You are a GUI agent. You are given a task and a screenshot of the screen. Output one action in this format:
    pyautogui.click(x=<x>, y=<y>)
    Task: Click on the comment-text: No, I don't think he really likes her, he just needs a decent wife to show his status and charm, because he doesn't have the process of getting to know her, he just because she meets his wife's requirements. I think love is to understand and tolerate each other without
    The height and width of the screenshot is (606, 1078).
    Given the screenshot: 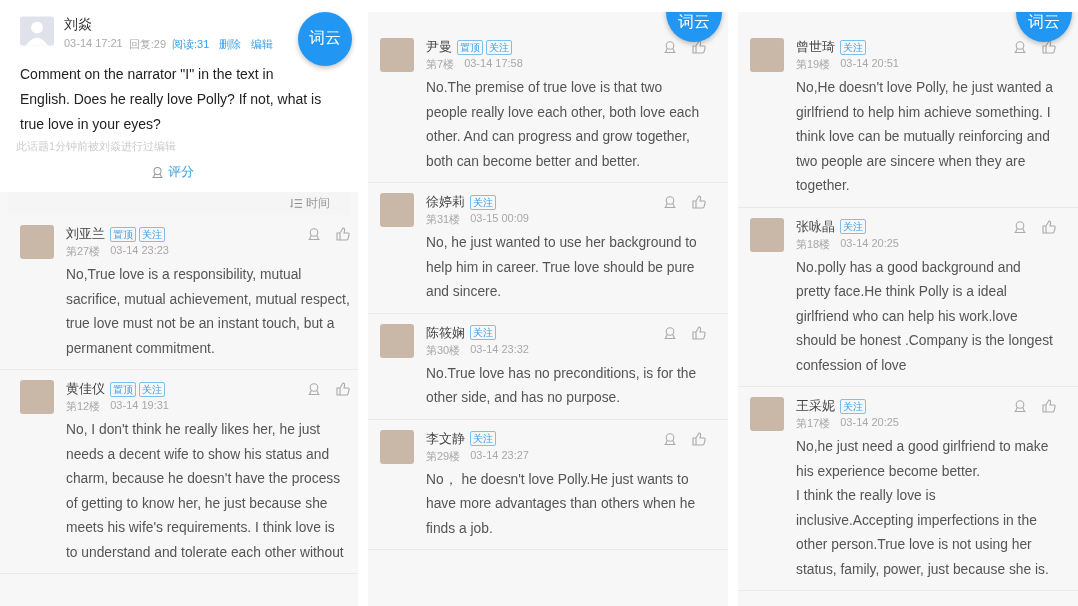 What is the action you would take?
    pyautogui.click(x=205, y=491)
    